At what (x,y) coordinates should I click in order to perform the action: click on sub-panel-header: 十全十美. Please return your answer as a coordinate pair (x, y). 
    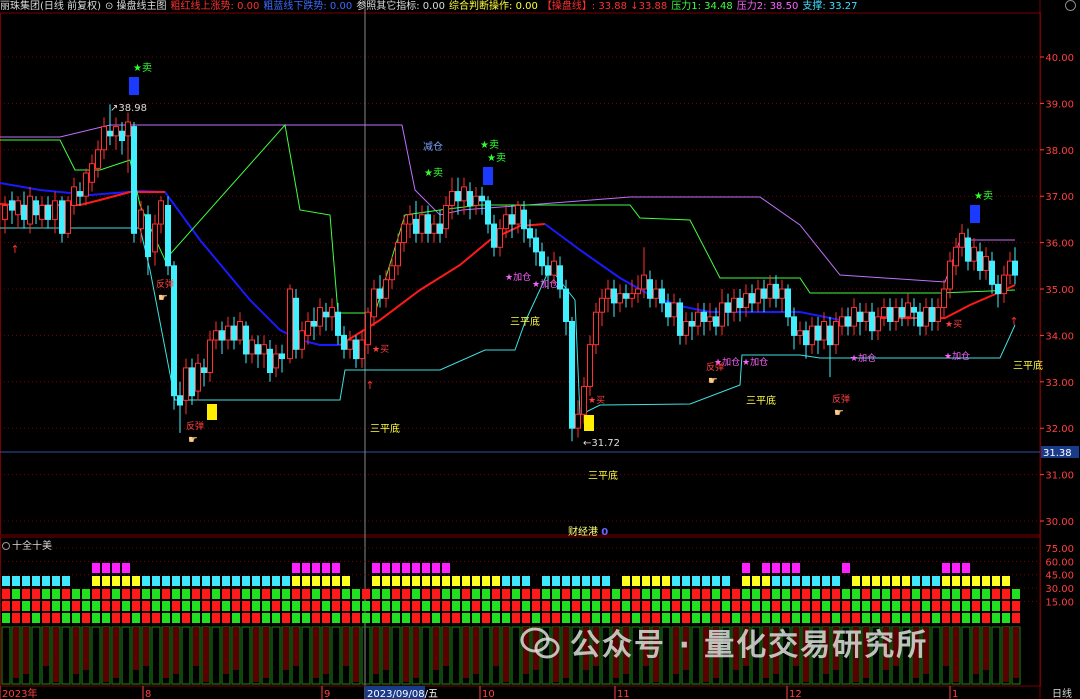
    Looking at the image, I should click on (26, 544).